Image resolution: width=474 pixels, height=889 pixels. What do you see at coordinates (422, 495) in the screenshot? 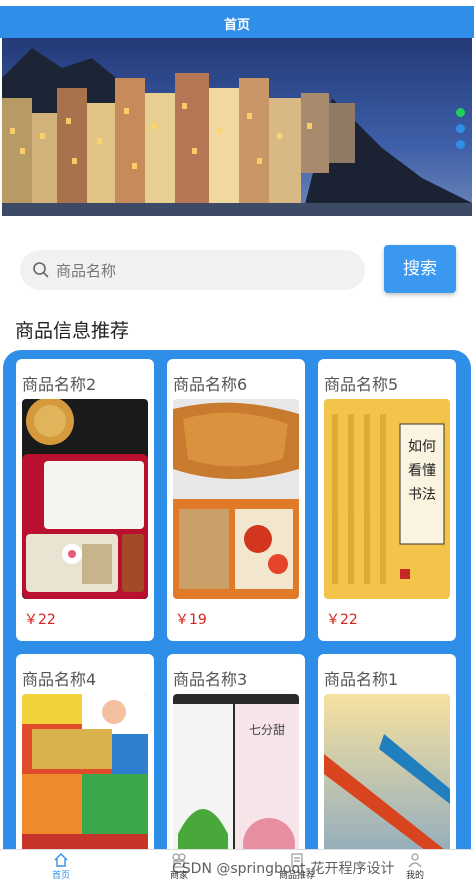
I see `svg-text: 书法` at bounding box center [422, 495].